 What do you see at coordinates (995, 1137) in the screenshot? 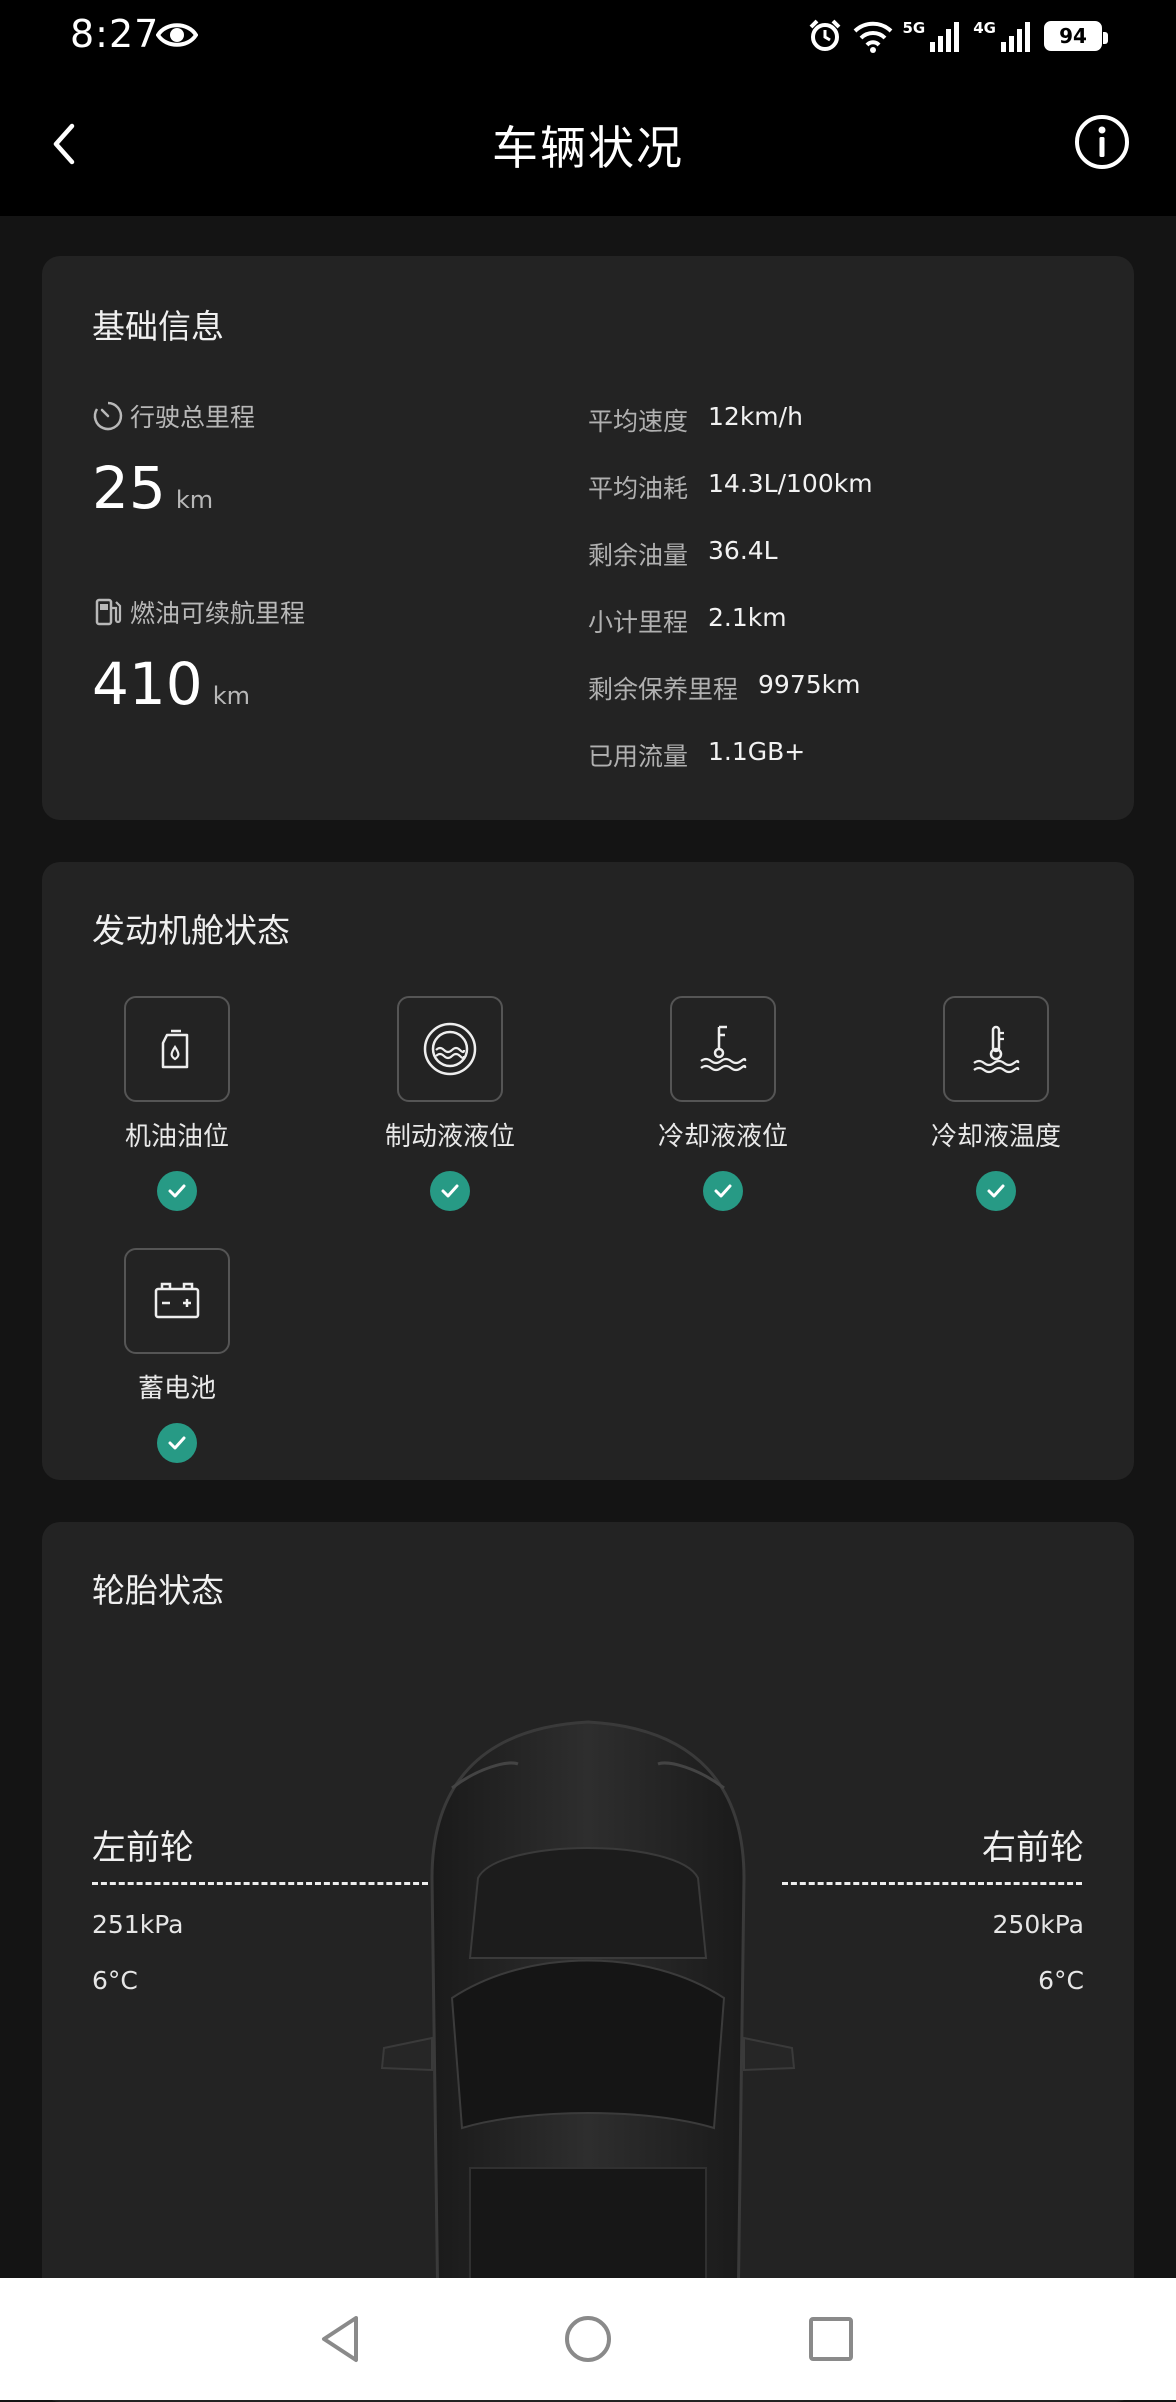
I see `engine-item-label: 冷却液温度` at bounding box center [995, 1137].